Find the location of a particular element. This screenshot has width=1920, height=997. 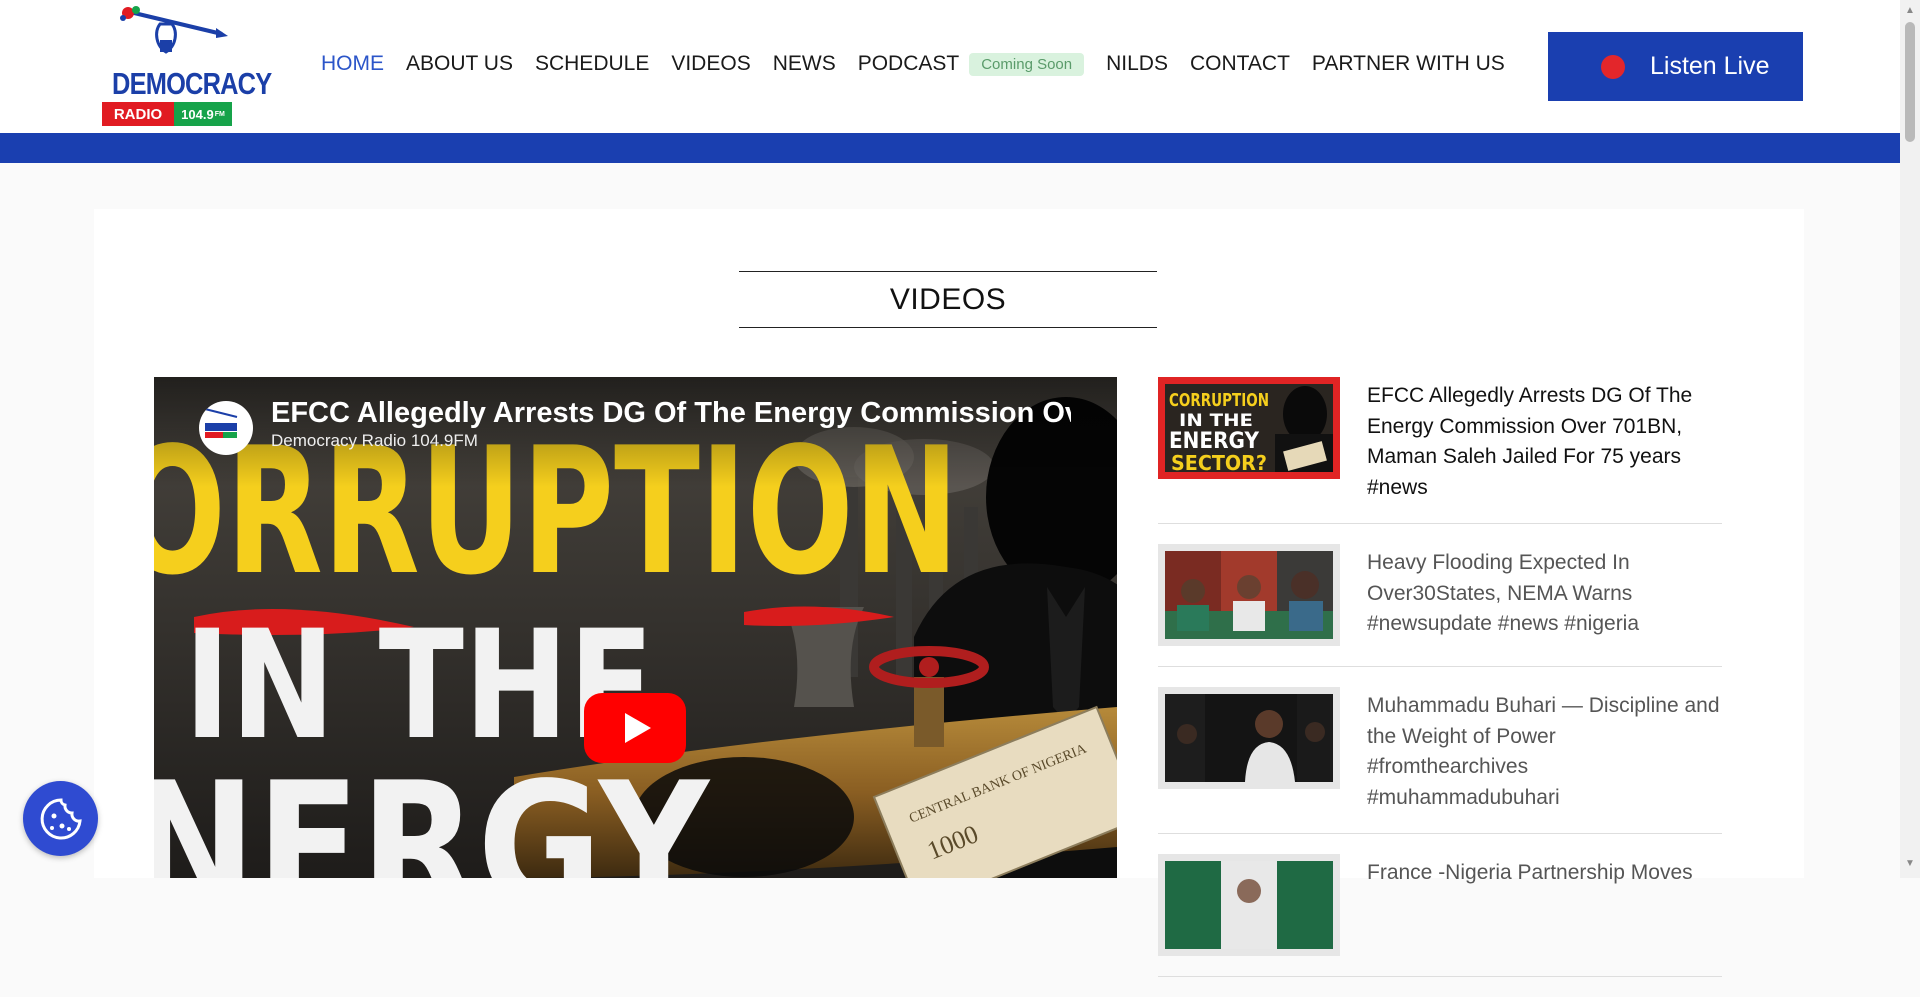

page-scrollbar: ▲ ▼ is located at coordinates (1910, 439).